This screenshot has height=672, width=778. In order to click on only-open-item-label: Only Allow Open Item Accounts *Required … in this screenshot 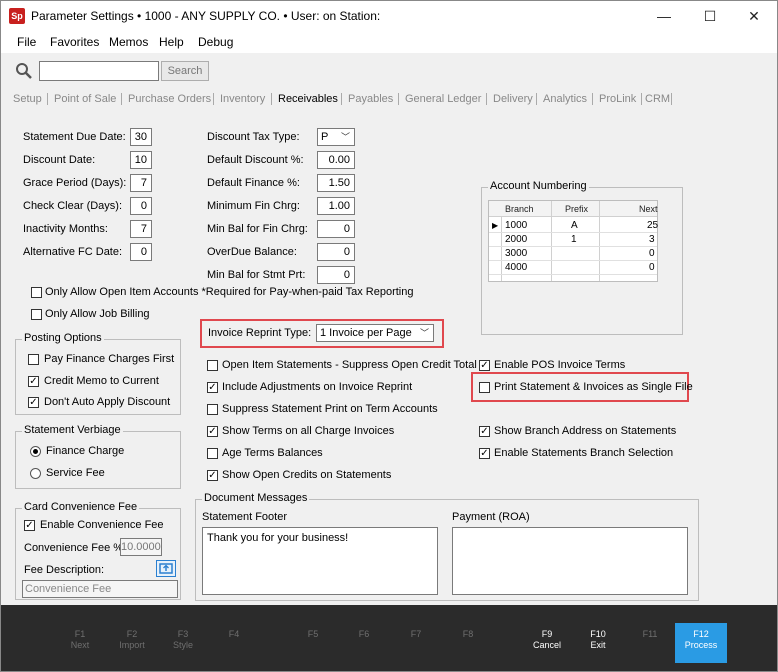, I will do `click(229, 292)`.